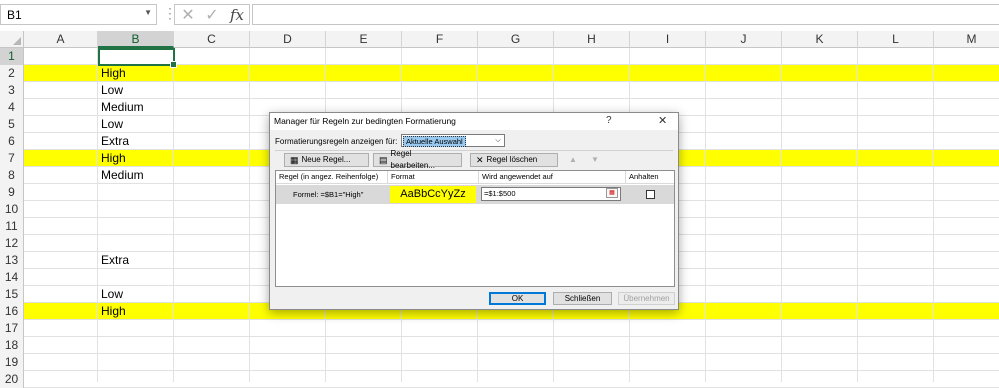  Describe the element at coordinates (212, 14) in the screenshot. I see `confirm-icon: ✓` at that location.